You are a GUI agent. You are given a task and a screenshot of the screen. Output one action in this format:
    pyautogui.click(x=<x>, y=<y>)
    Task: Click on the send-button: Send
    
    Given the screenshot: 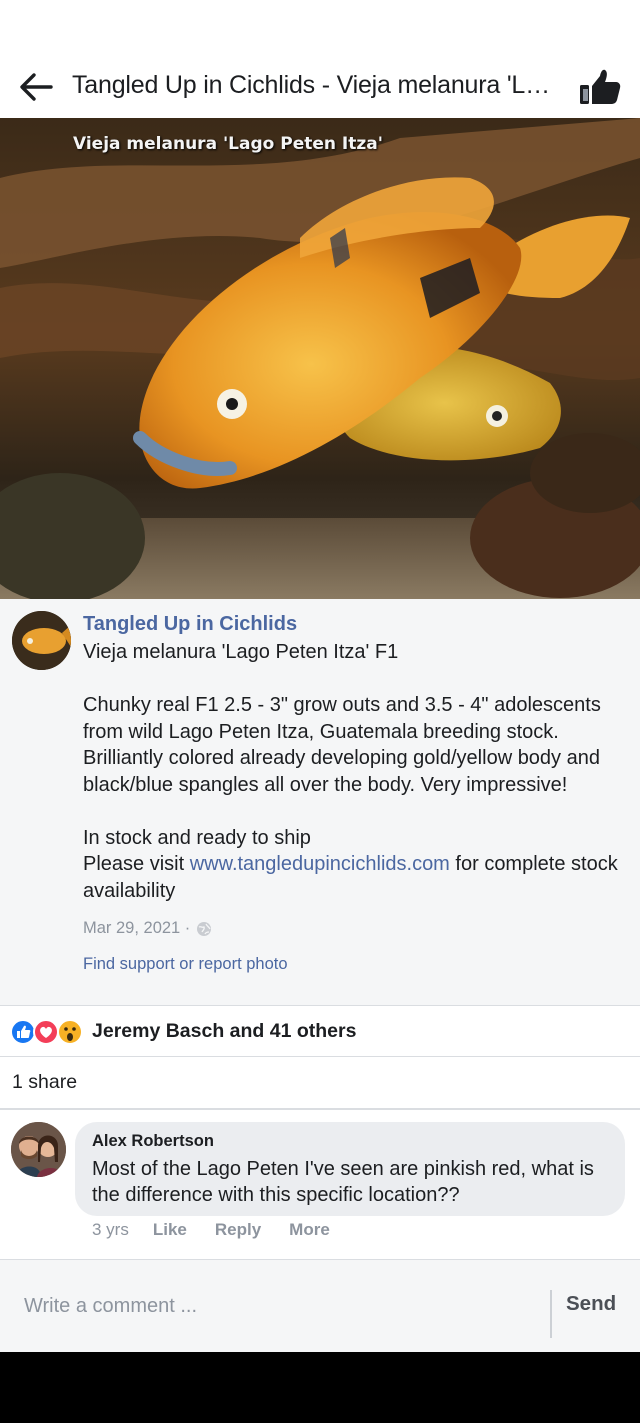 What is the action you would take?
    pyautogui.click(x=591, y=1304)
    